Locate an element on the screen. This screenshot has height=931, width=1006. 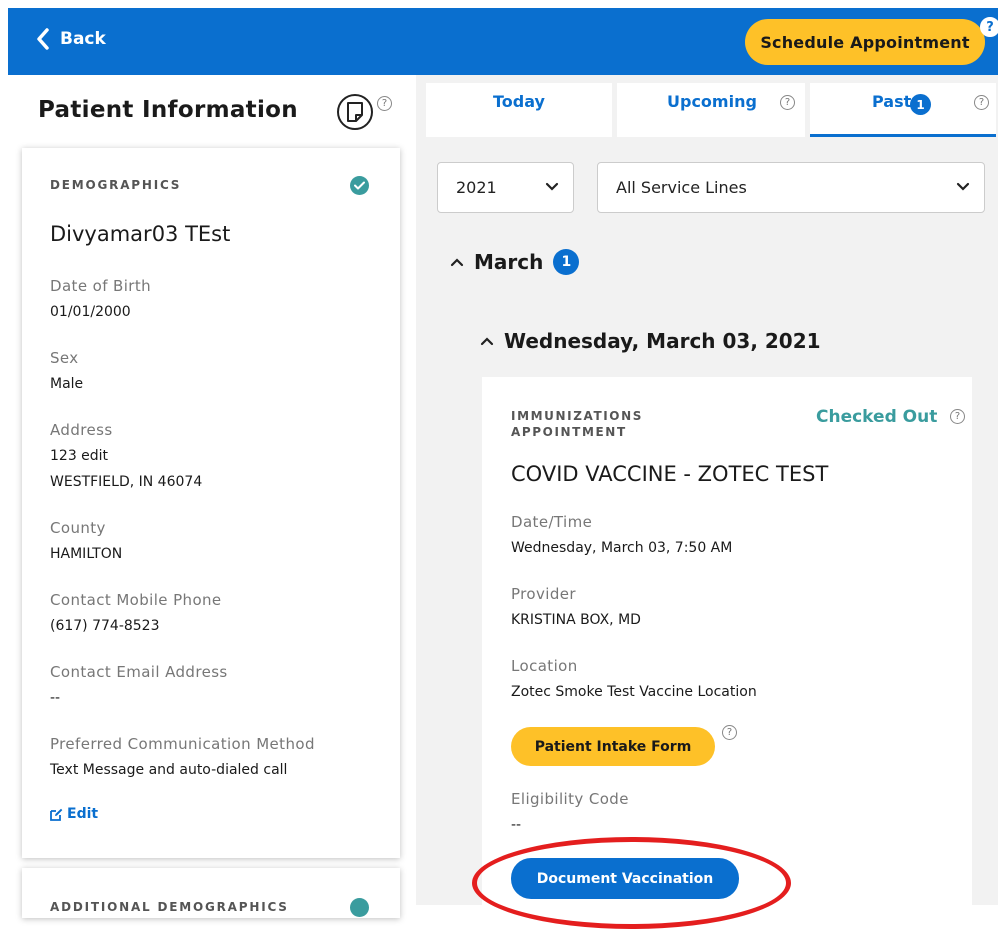
comm-method-label: Preferred Communication Method is located at coordinates (182, 744).